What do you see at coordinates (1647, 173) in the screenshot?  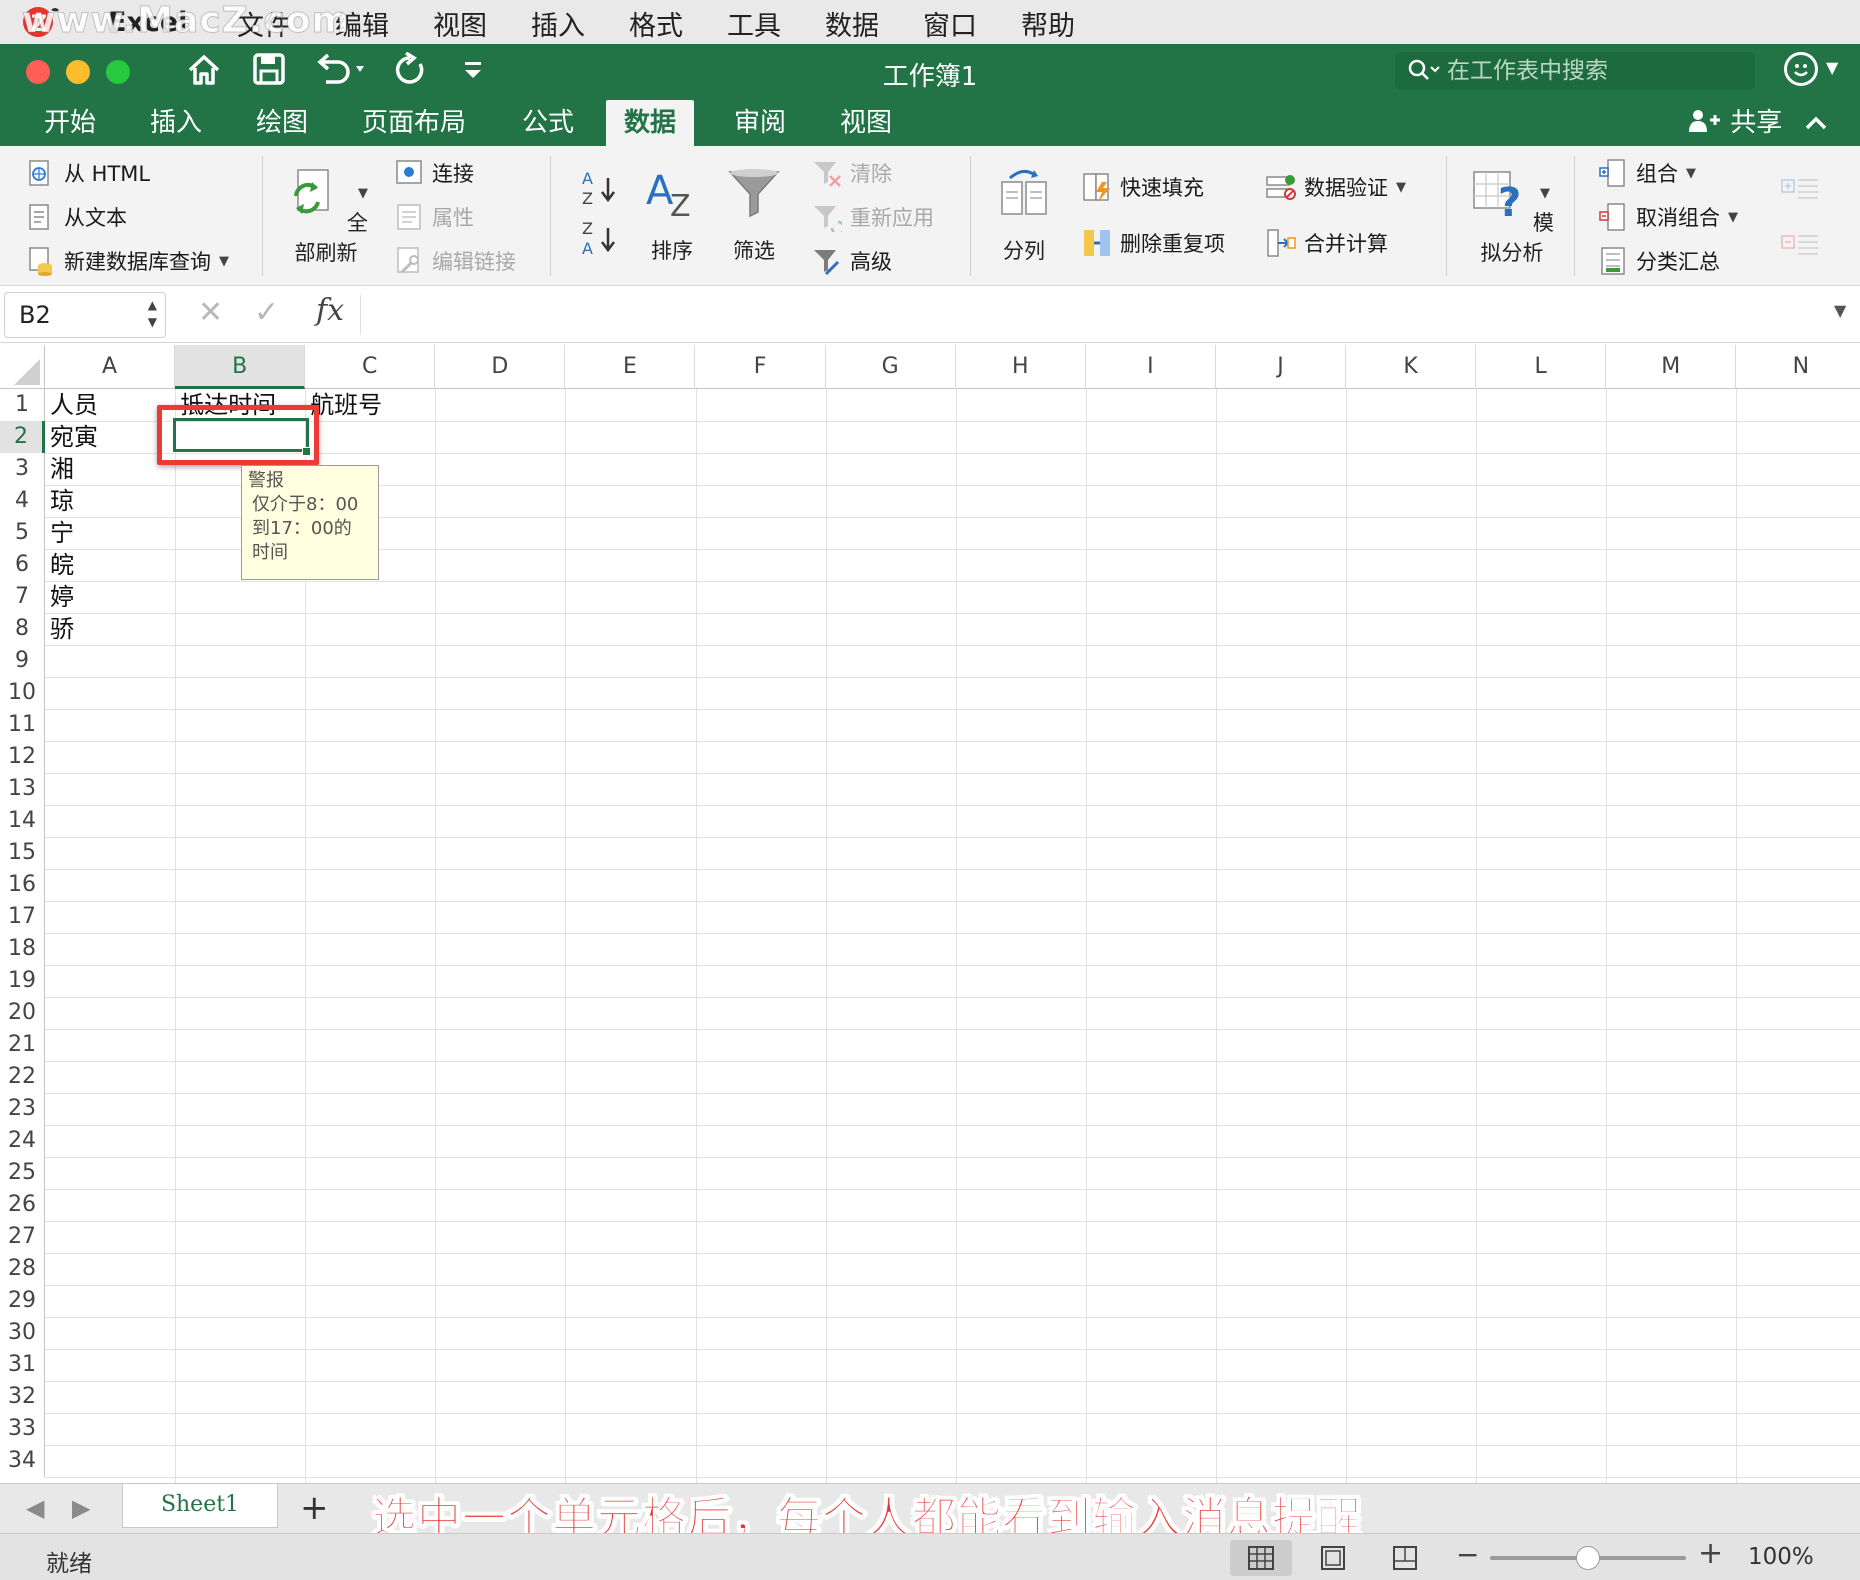 I see `group-button: 组合 ▼` at bounding box center [1647, 173].